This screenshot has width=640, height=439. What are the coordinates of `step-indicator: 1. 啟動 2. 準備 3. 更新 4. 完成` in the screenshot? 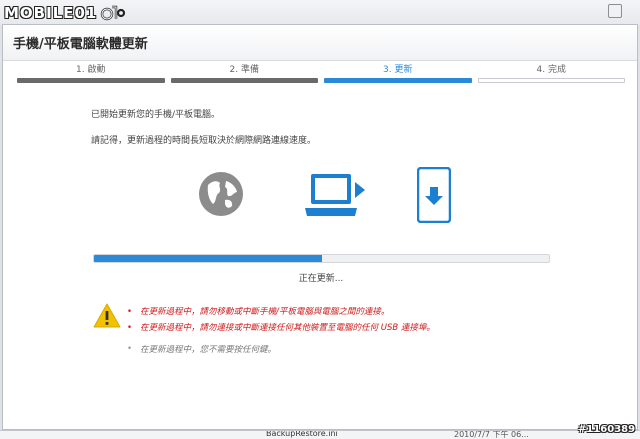 It's located at (321, 73).